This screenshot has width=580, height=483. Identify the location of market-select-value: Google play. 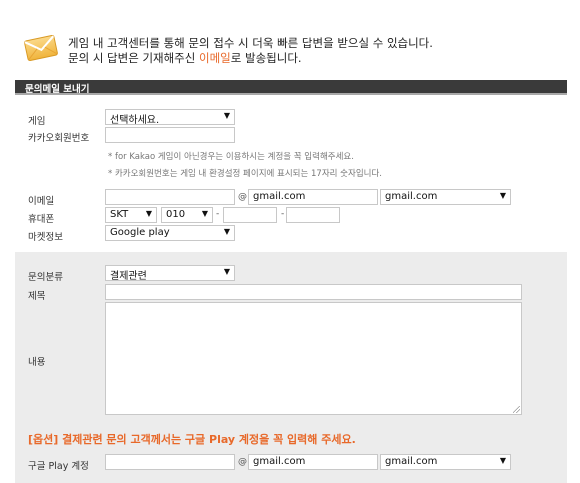
(140, 232).